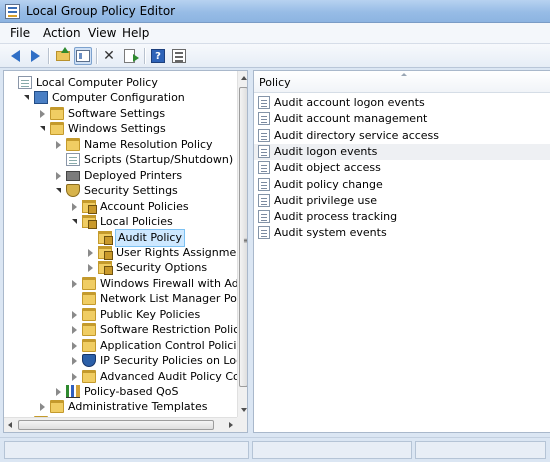  Describe the element at coordinates (162, 268) in the screenshot. I see `tree-item-label: Security Options` at that location.